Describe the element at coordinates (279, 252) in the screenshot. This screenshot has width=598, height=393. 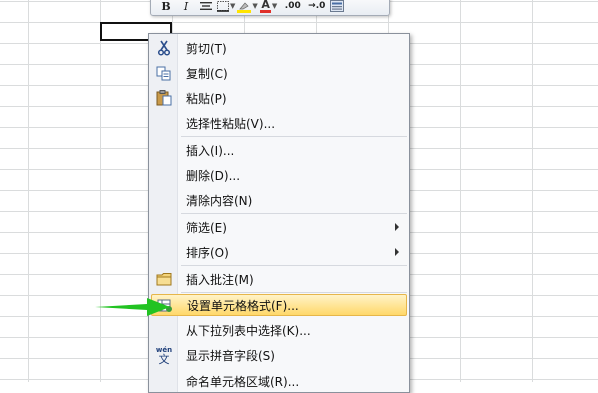
I see `menu-item-sort: 排序(O)` at that location.